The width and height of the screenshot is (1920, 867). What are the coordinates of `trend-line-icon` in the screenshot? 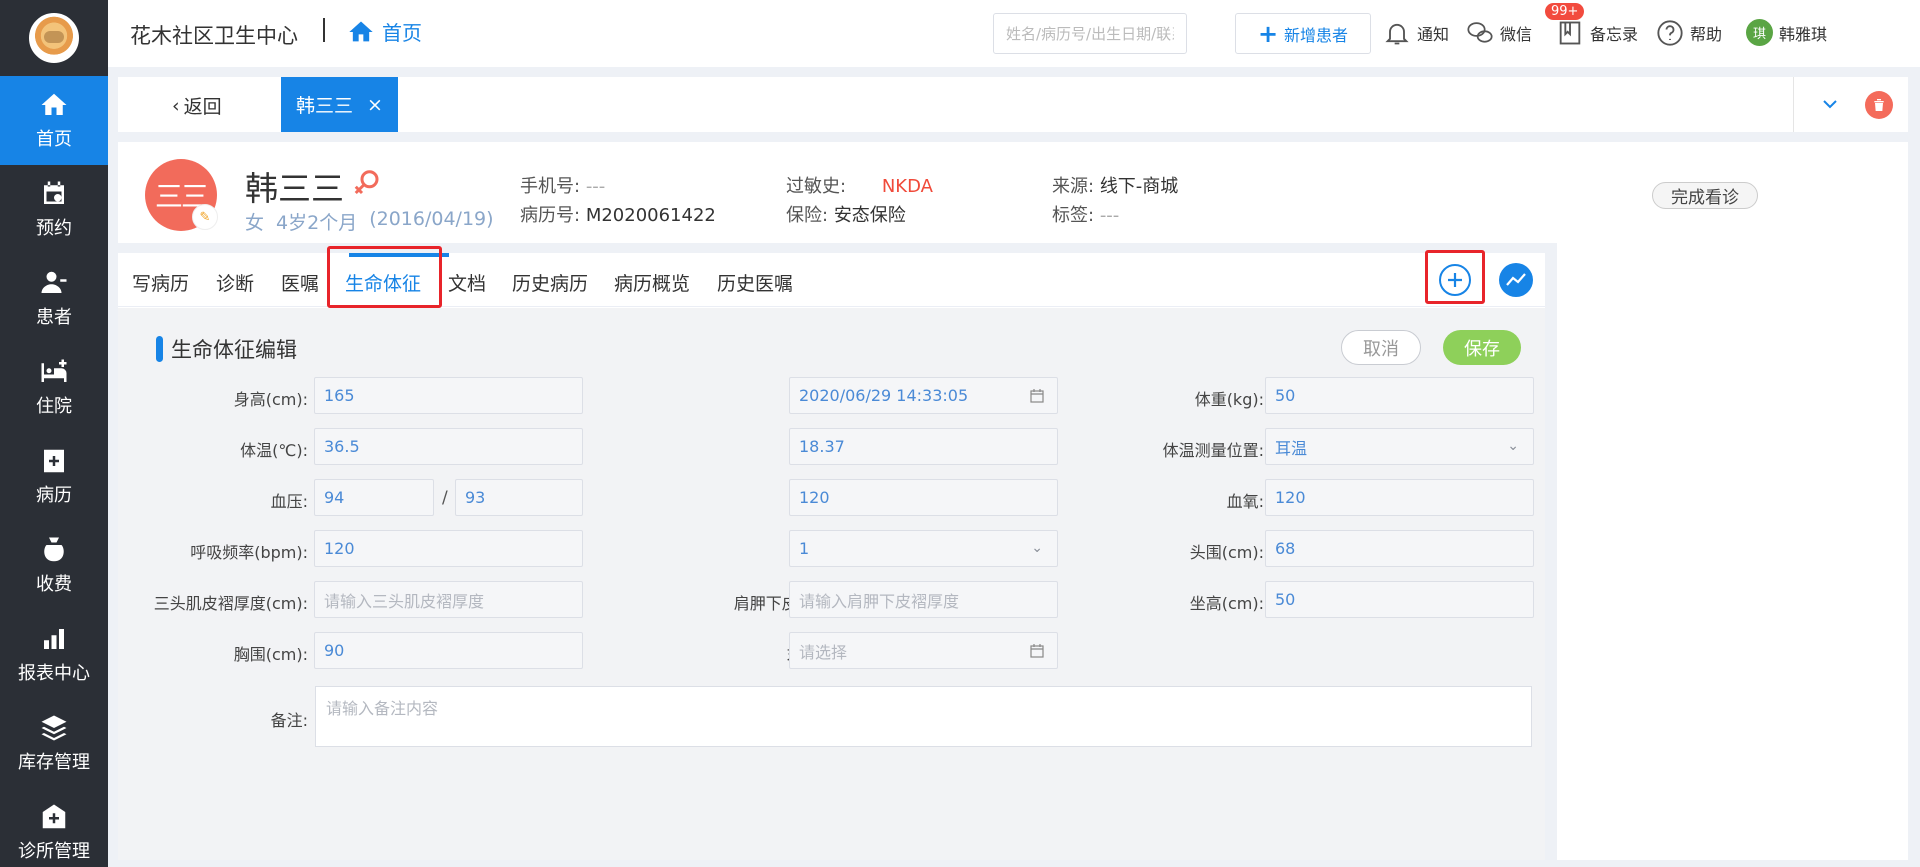 It's located at (1516, 279).